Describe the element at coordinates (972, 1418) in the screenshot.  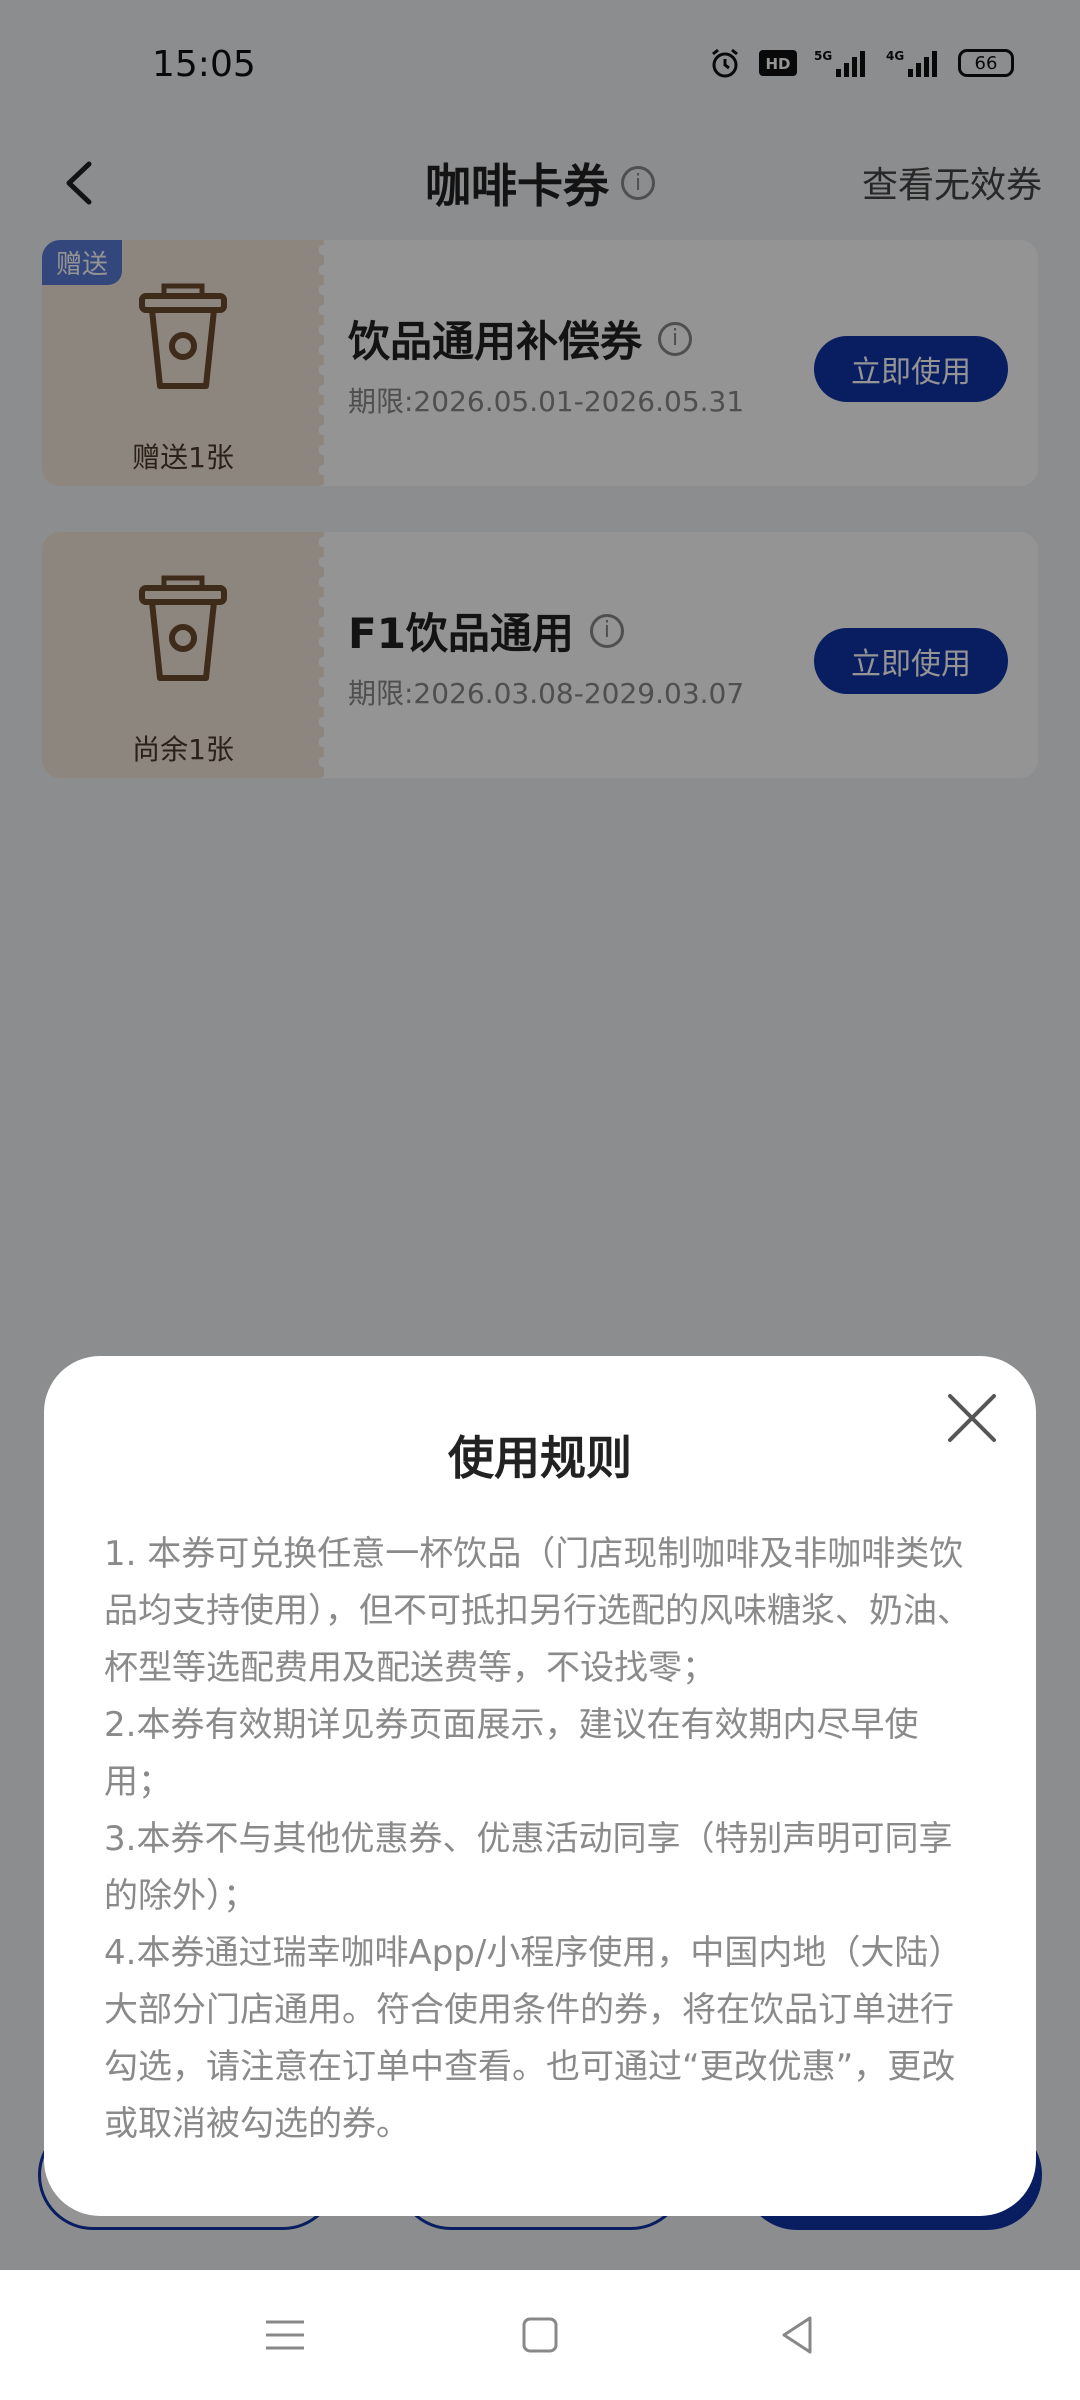
I see `close-icon` at that location.